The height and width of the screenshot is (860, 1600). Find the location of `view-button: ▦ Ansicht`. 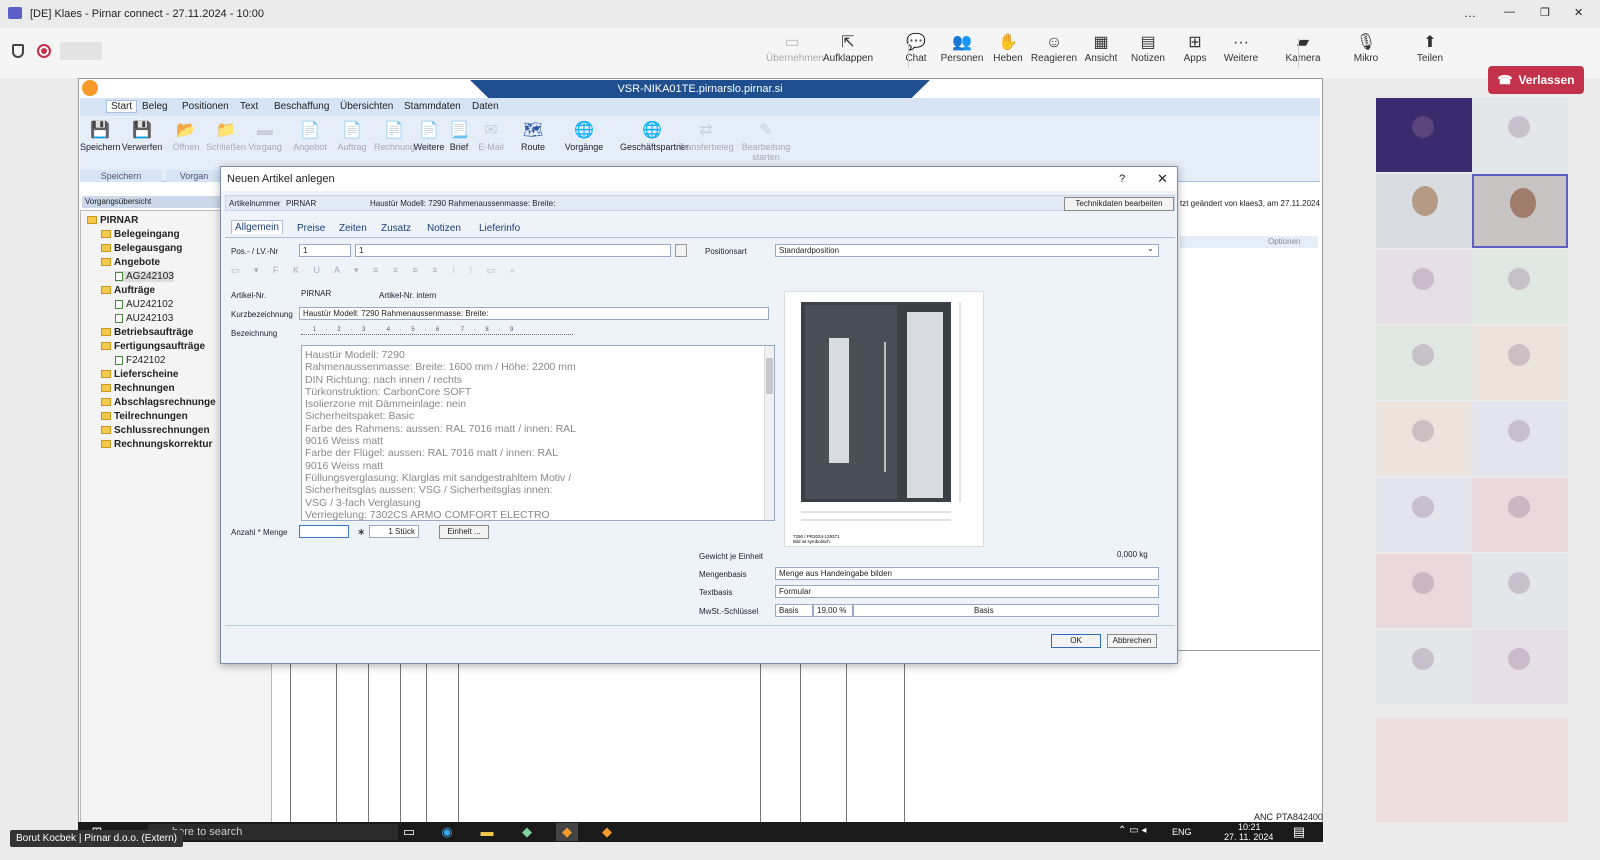

view-button: ▦ Ansicht is located at coordinates (1101, 48).